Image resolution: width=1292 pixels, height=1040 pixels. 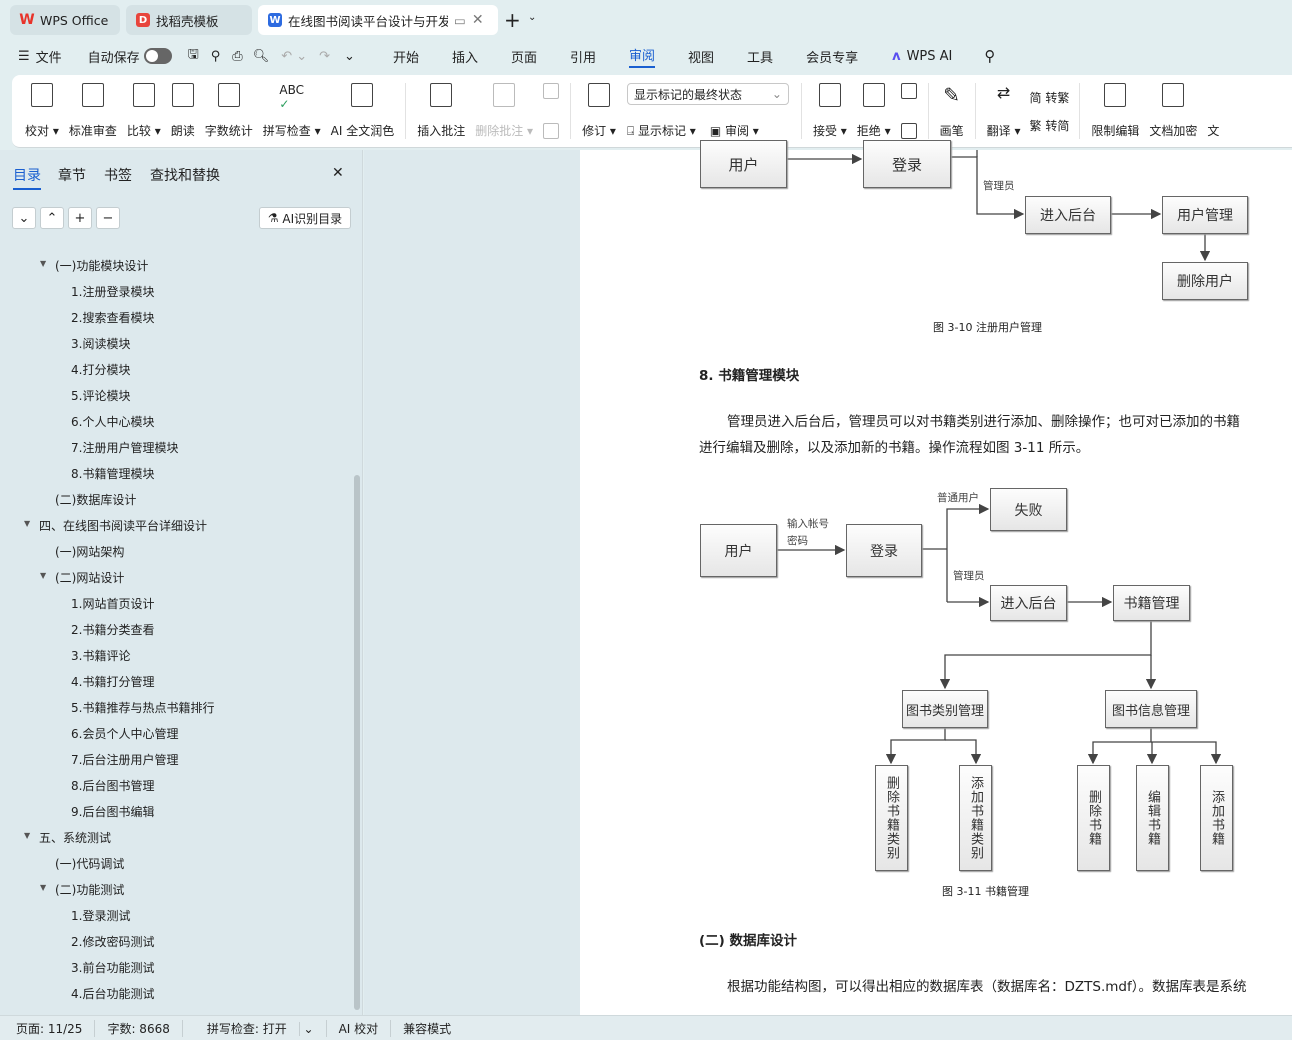 I want to click on chevron-down-icon: ⌄, so click(x=776, y=94).